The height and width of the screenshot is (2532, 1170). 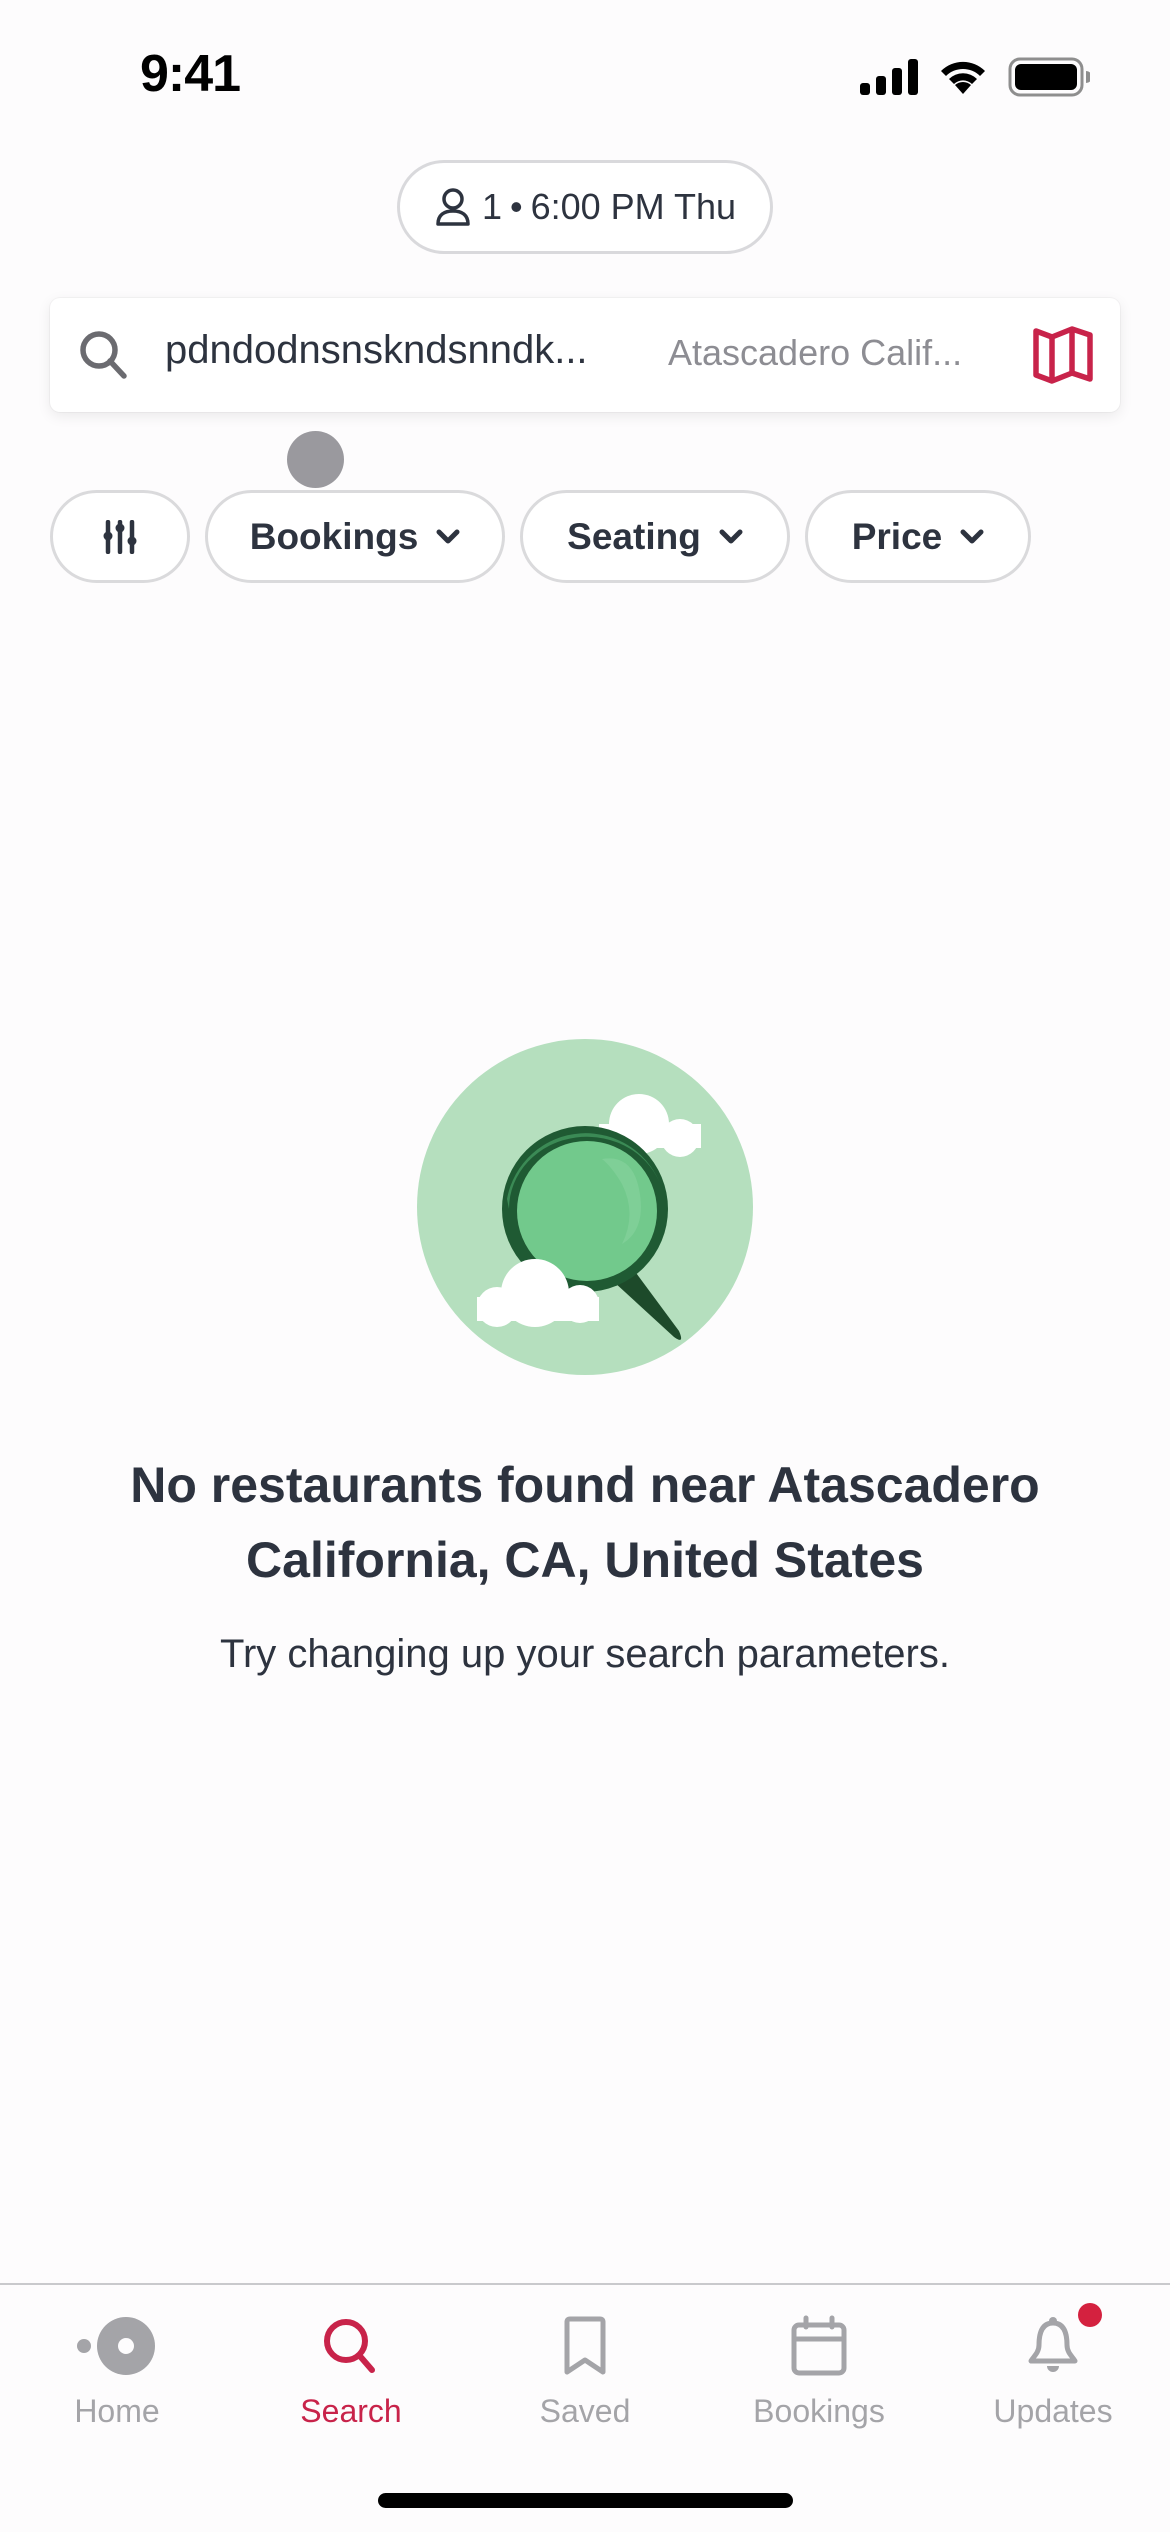 I want to click on sliders-icon, so click(x=120, y=536).